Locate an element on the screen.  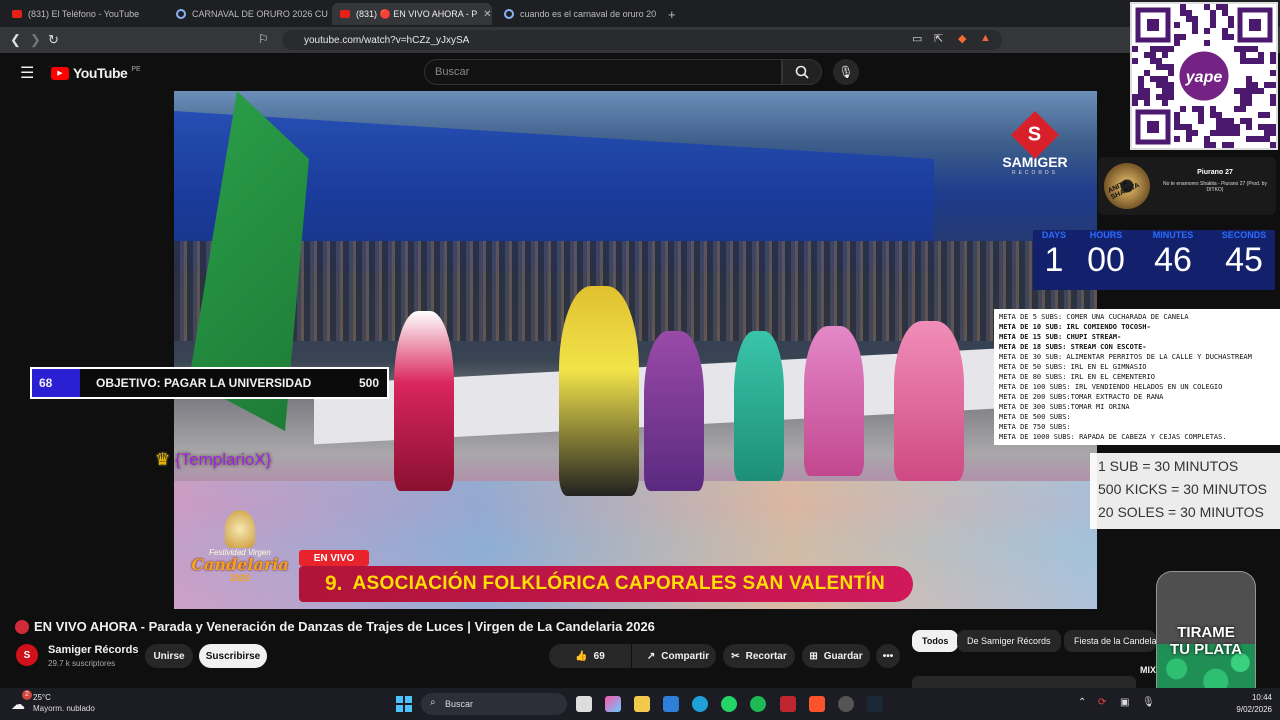
whatsapp-icon is located at coordinates (729, 704).